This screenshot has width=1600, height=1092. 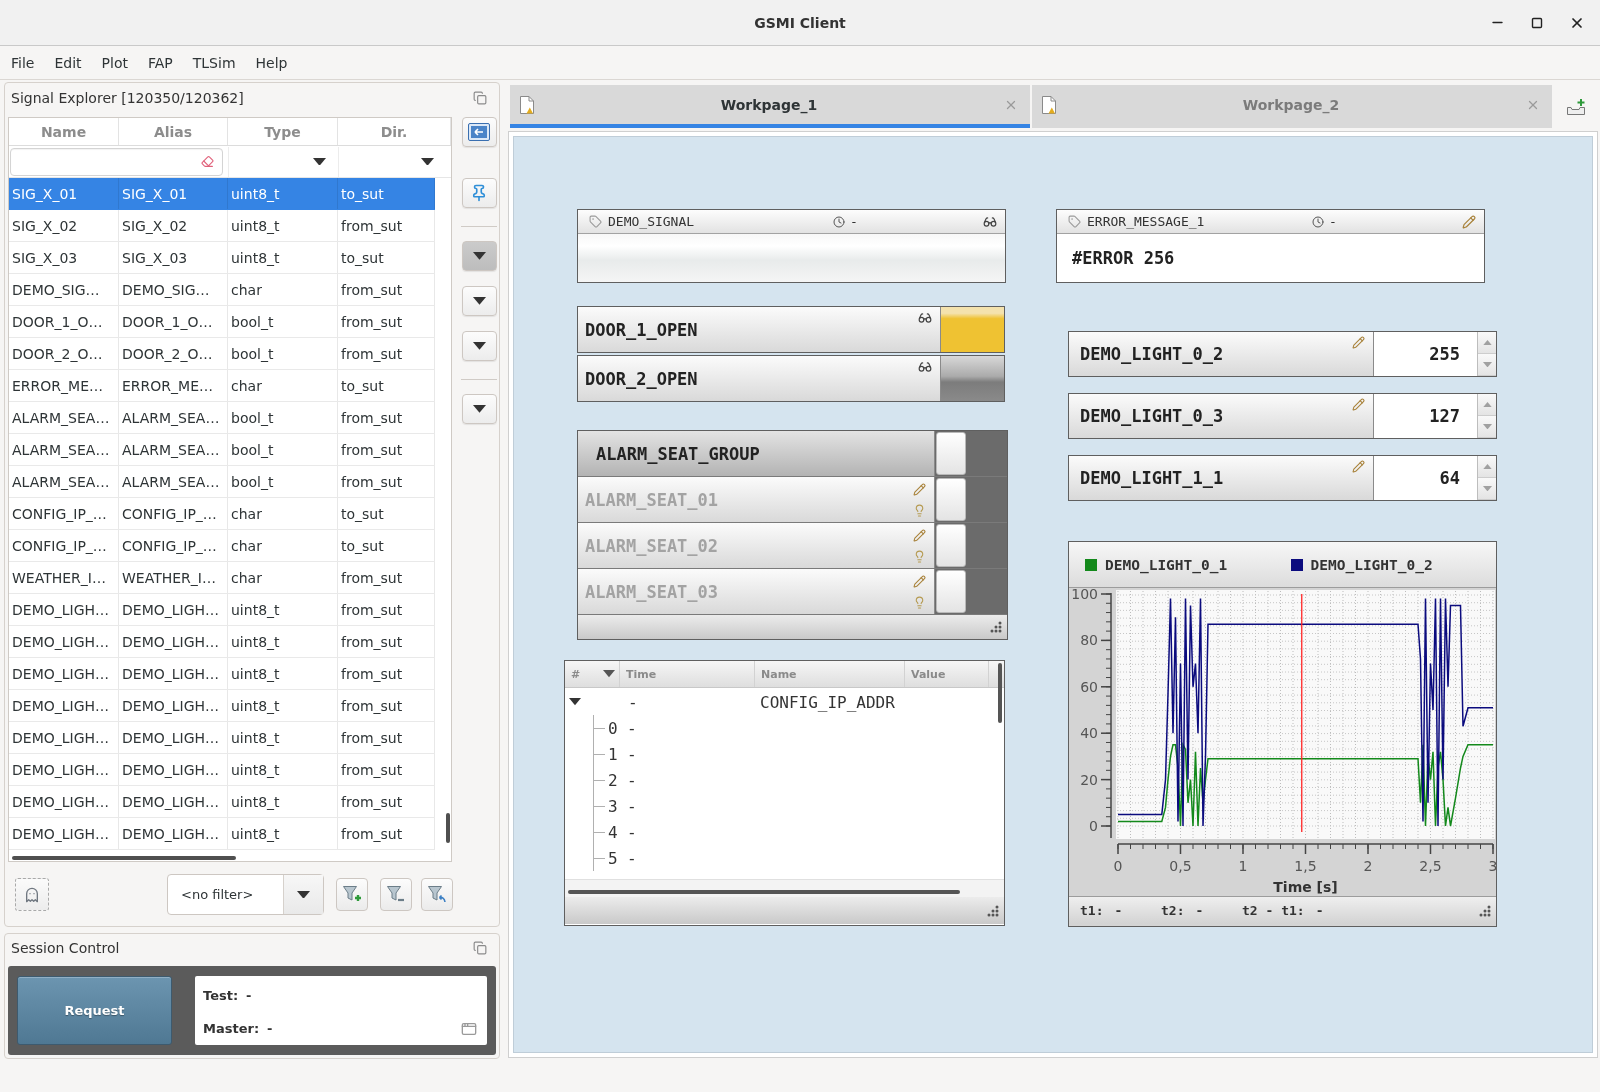 What do you see at coordinates (1152, 416) in the screenshot?
I see `signal-name: DEMO_LIGHT_0_3` at bounding box center [1152, 416].